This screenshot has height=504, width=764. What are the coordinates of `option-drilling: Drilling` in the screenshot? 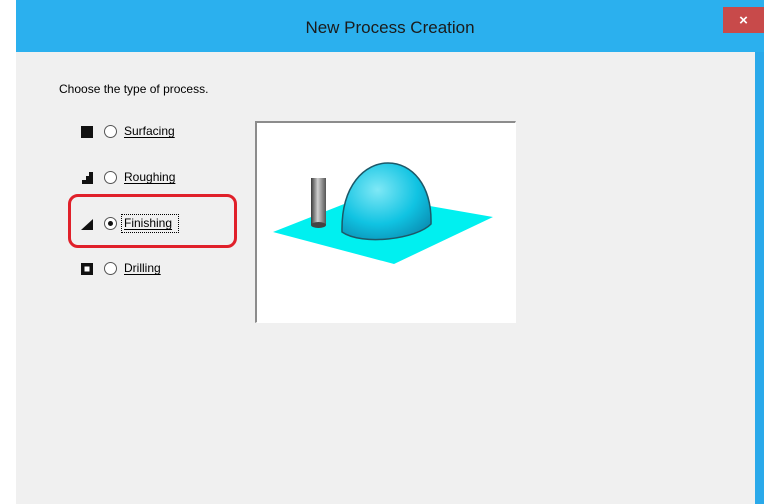 It's located at (150, 270).